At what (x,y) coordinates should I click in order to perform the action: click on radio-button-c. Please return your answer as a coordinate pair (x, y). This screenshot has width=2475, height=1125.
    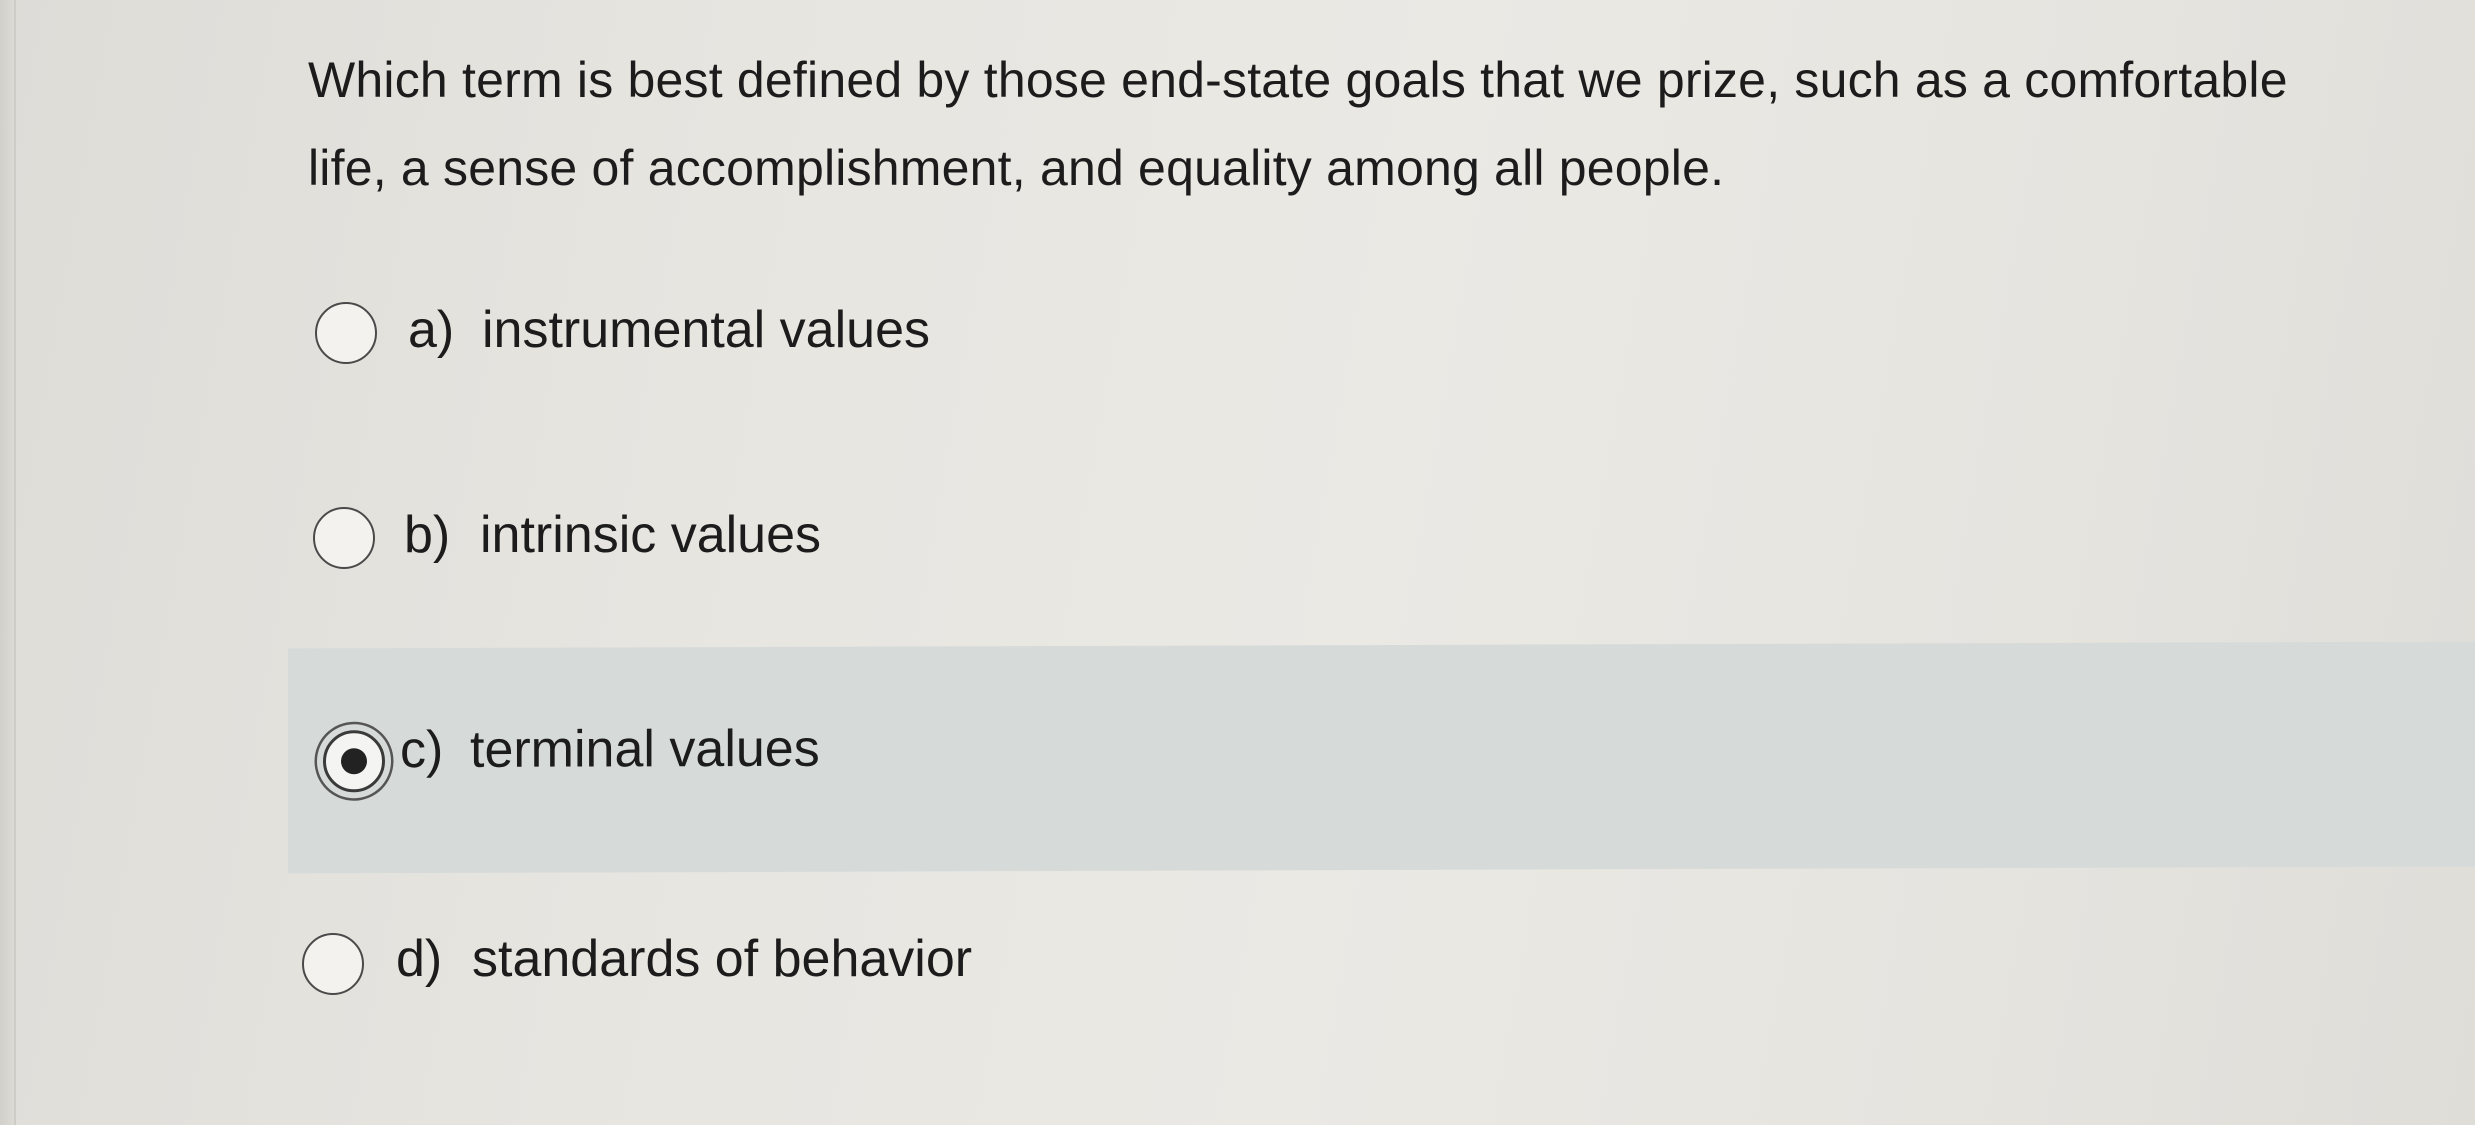
    Looking at the image, I should click on (354, 761).